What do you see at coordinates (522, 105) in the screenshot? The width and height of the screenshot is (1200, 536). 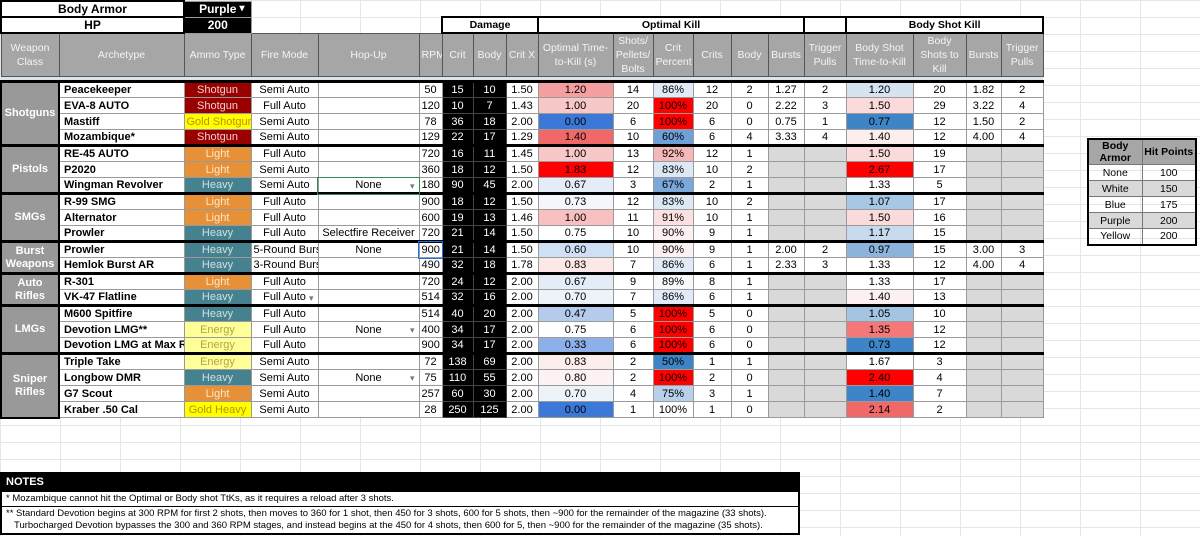 I see `crit-multiplier-cell: 1.43` at bounding box center [522, 105].